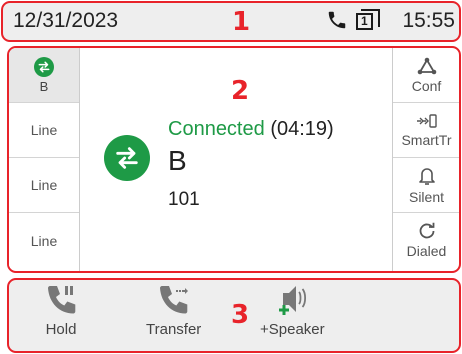  What do you see at coordinates (302, 129) in the screenshot?
I see `call-duration: (04:19)` at bounding box center [302, 129].